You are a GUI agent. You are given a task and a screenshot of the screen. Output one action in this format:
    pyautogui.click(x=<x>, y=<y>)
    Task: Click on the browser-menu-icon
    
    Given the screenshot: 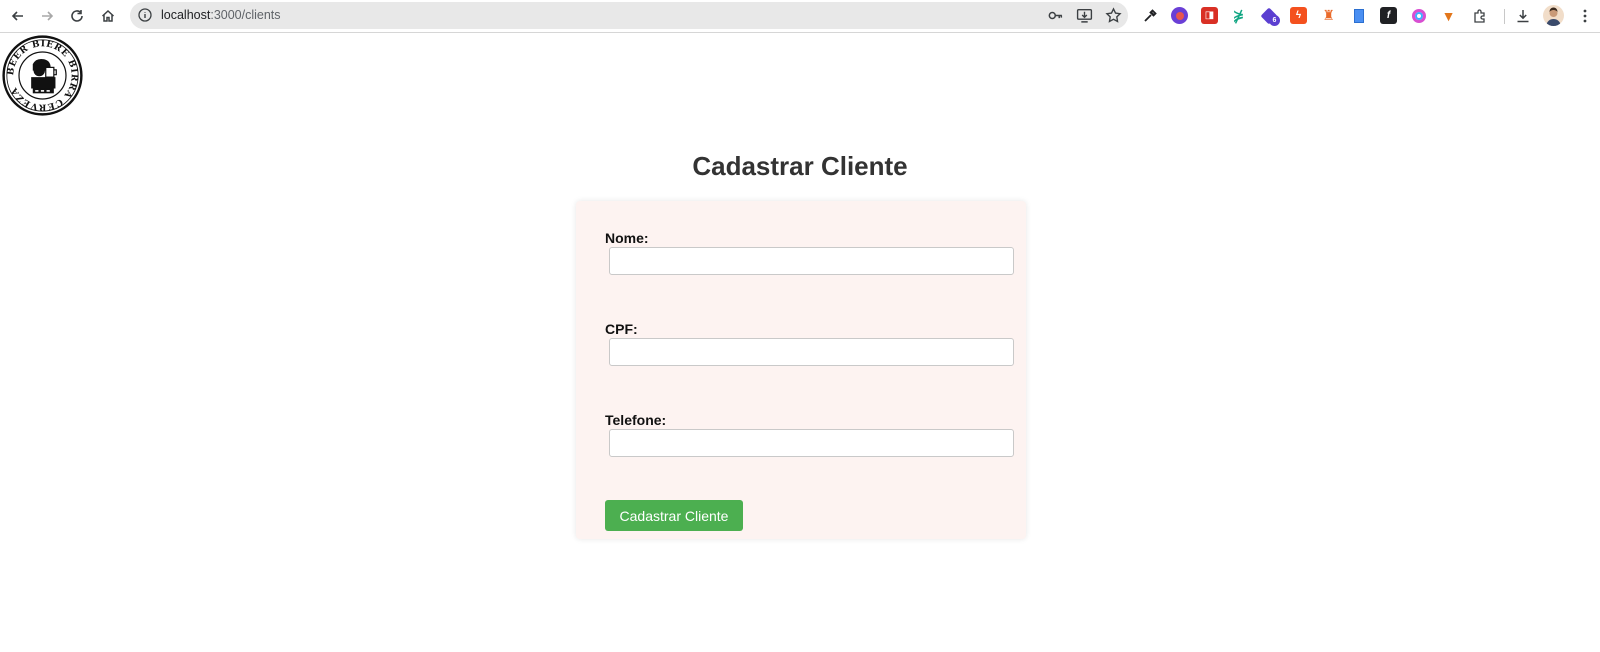 What is the action you would take?
    pyautogui.click(x=1584, y=15)
    